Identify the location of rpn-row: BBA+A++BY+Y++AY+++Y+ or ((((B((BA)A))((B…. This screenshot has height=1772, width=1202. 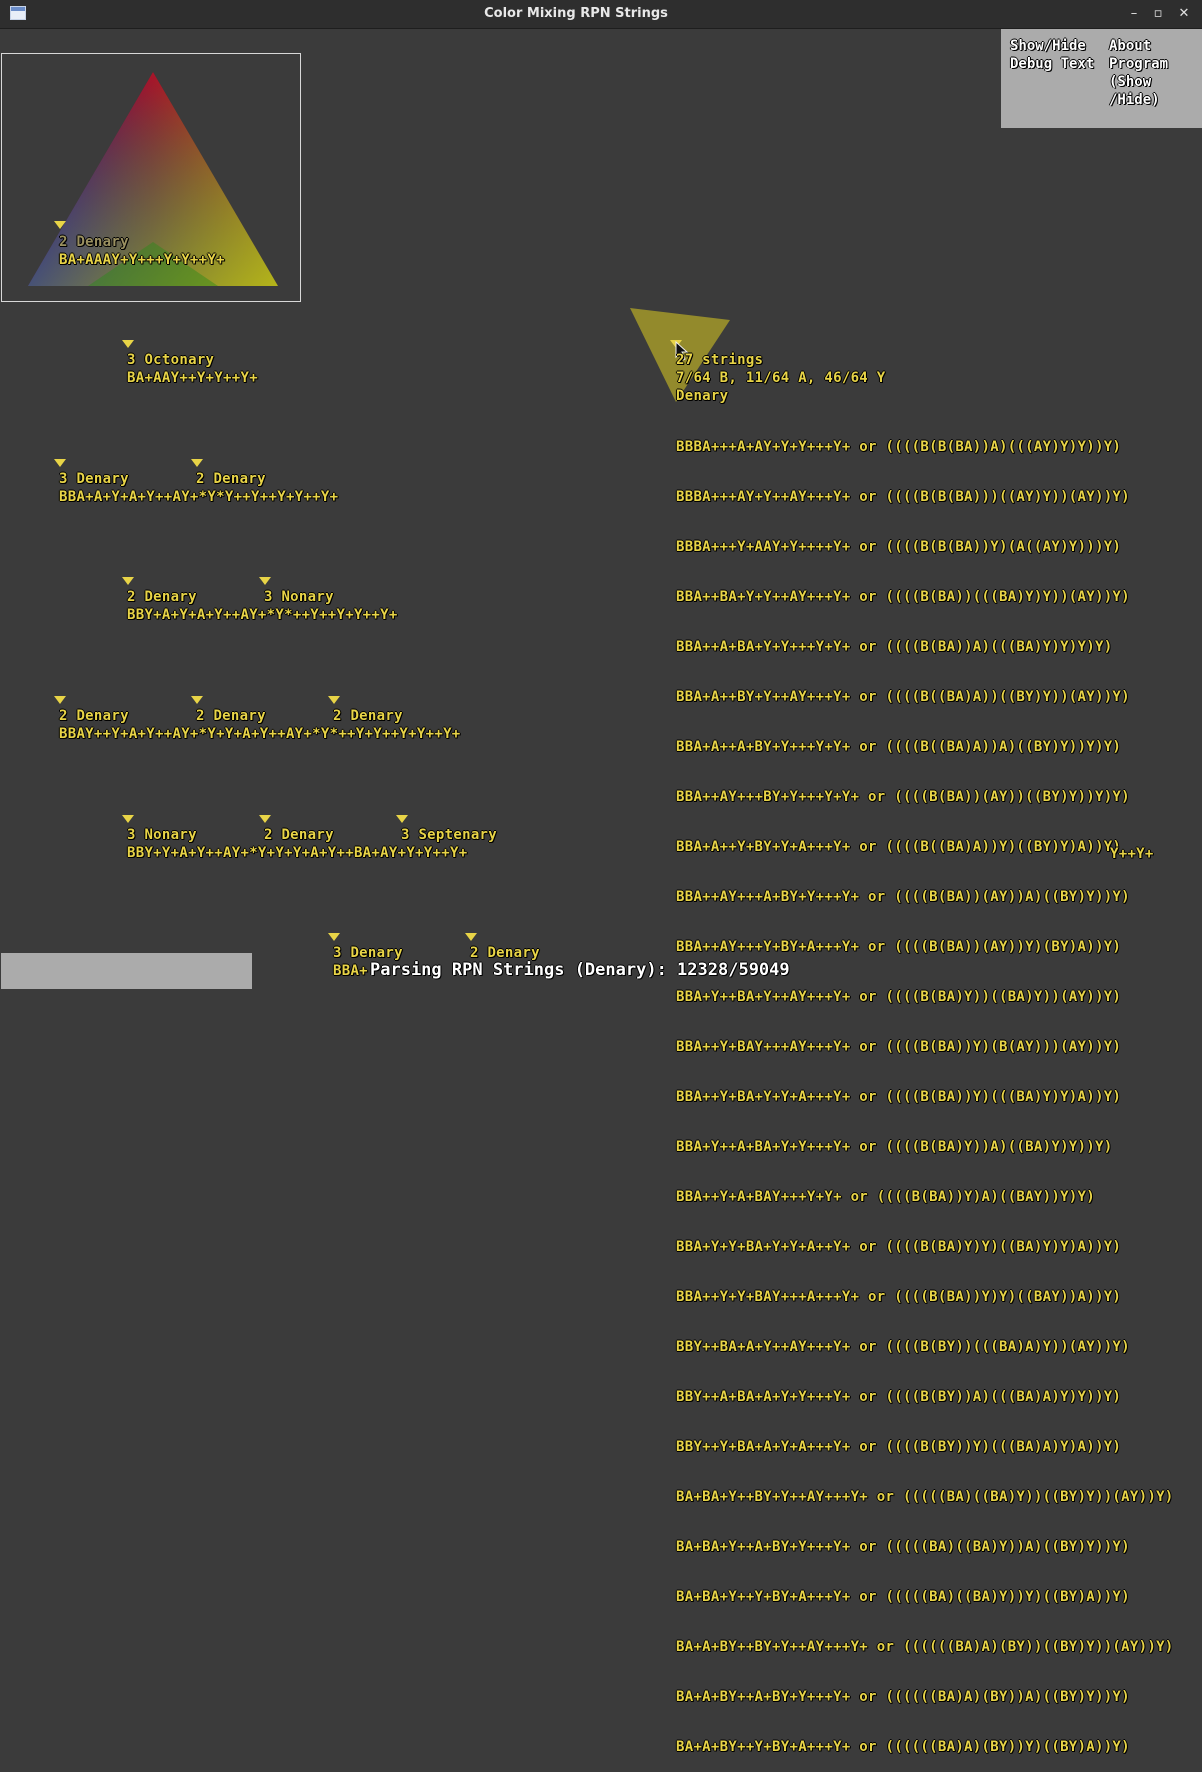
(903, 697).